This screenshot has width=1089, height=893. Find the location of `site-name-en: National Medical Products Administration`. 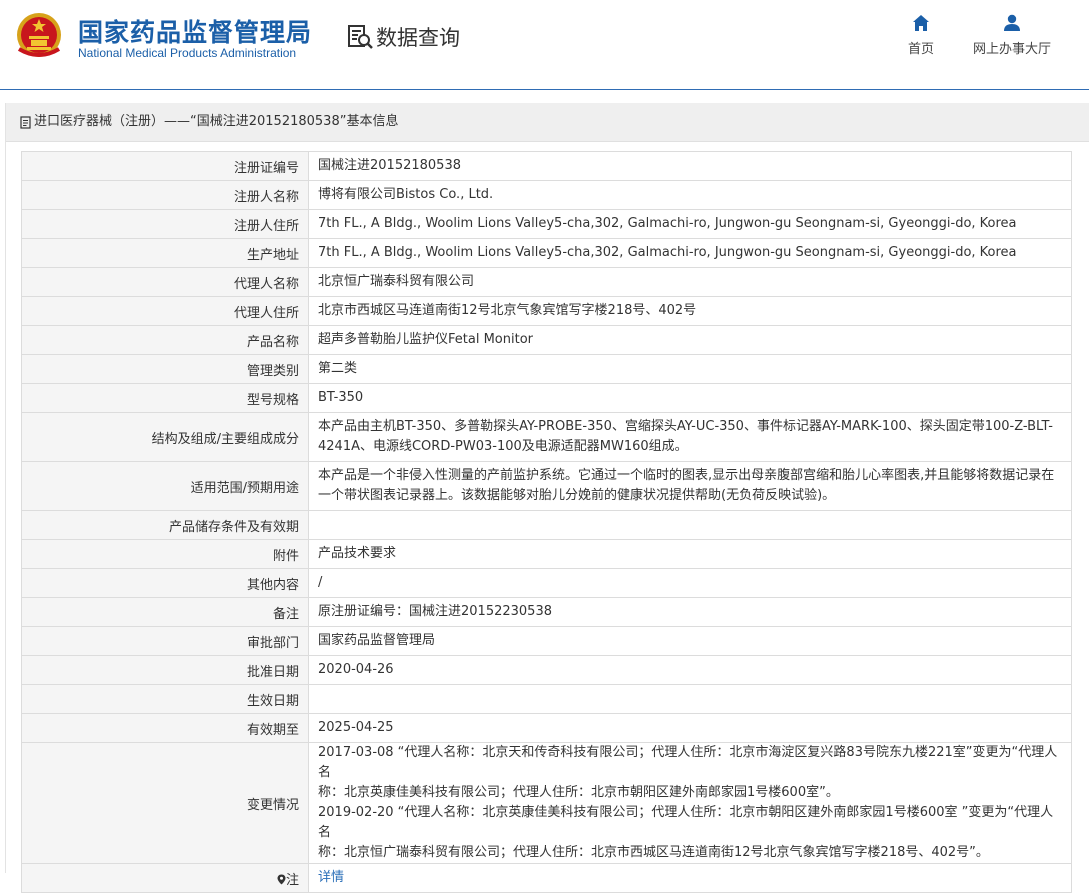

site-name-en: National Medical Products Administration is located at coordinates (187, 53).